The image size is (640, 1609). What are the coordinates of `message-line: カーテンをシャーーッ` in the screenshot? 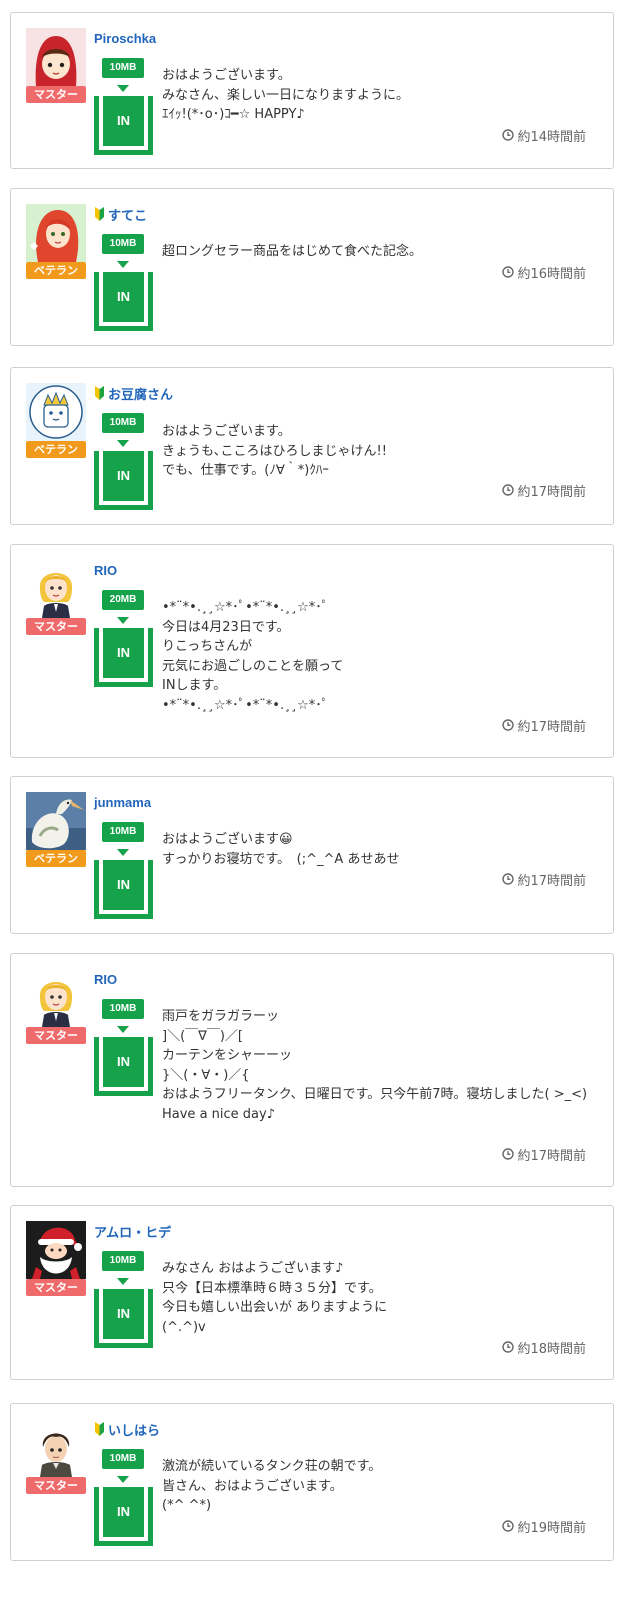 It's located at (227, 1055).